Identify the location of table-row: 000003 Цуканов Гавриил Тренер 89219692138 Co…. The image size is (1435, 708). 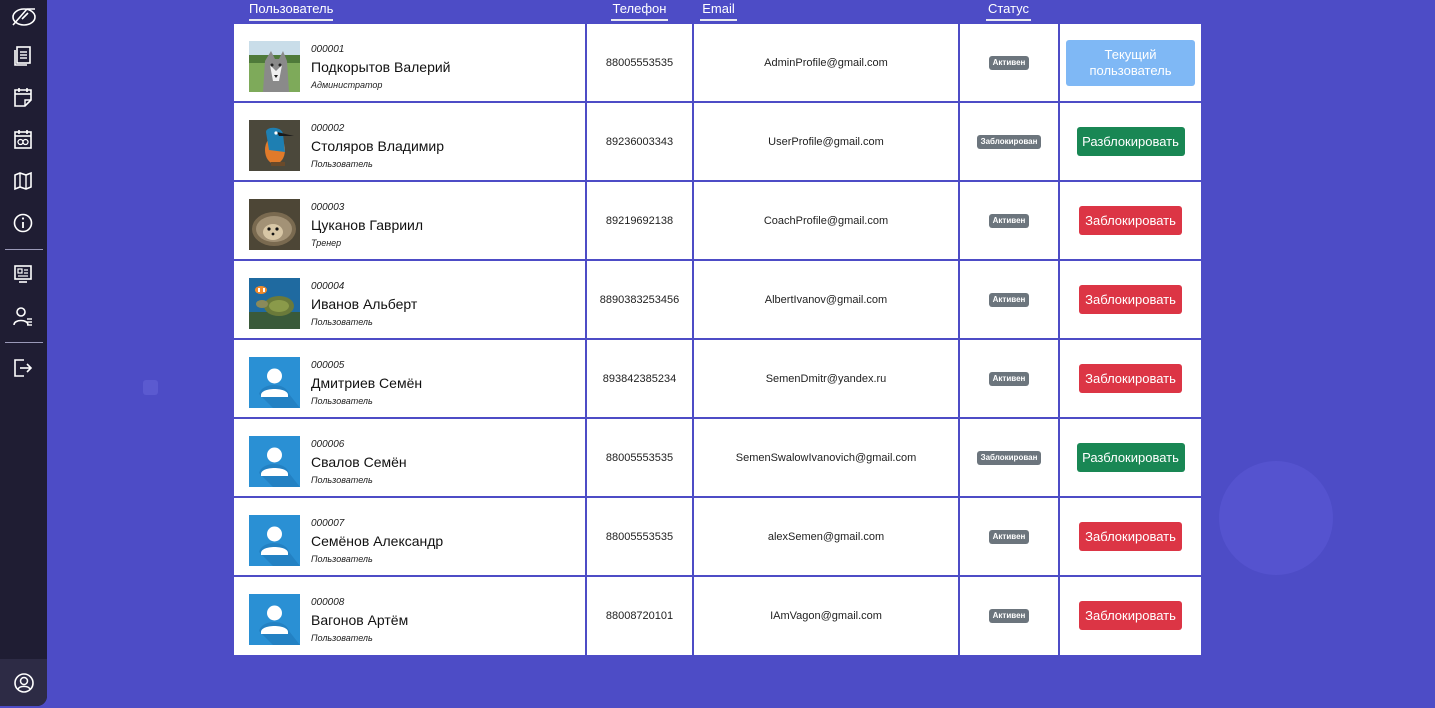
(717, 221).